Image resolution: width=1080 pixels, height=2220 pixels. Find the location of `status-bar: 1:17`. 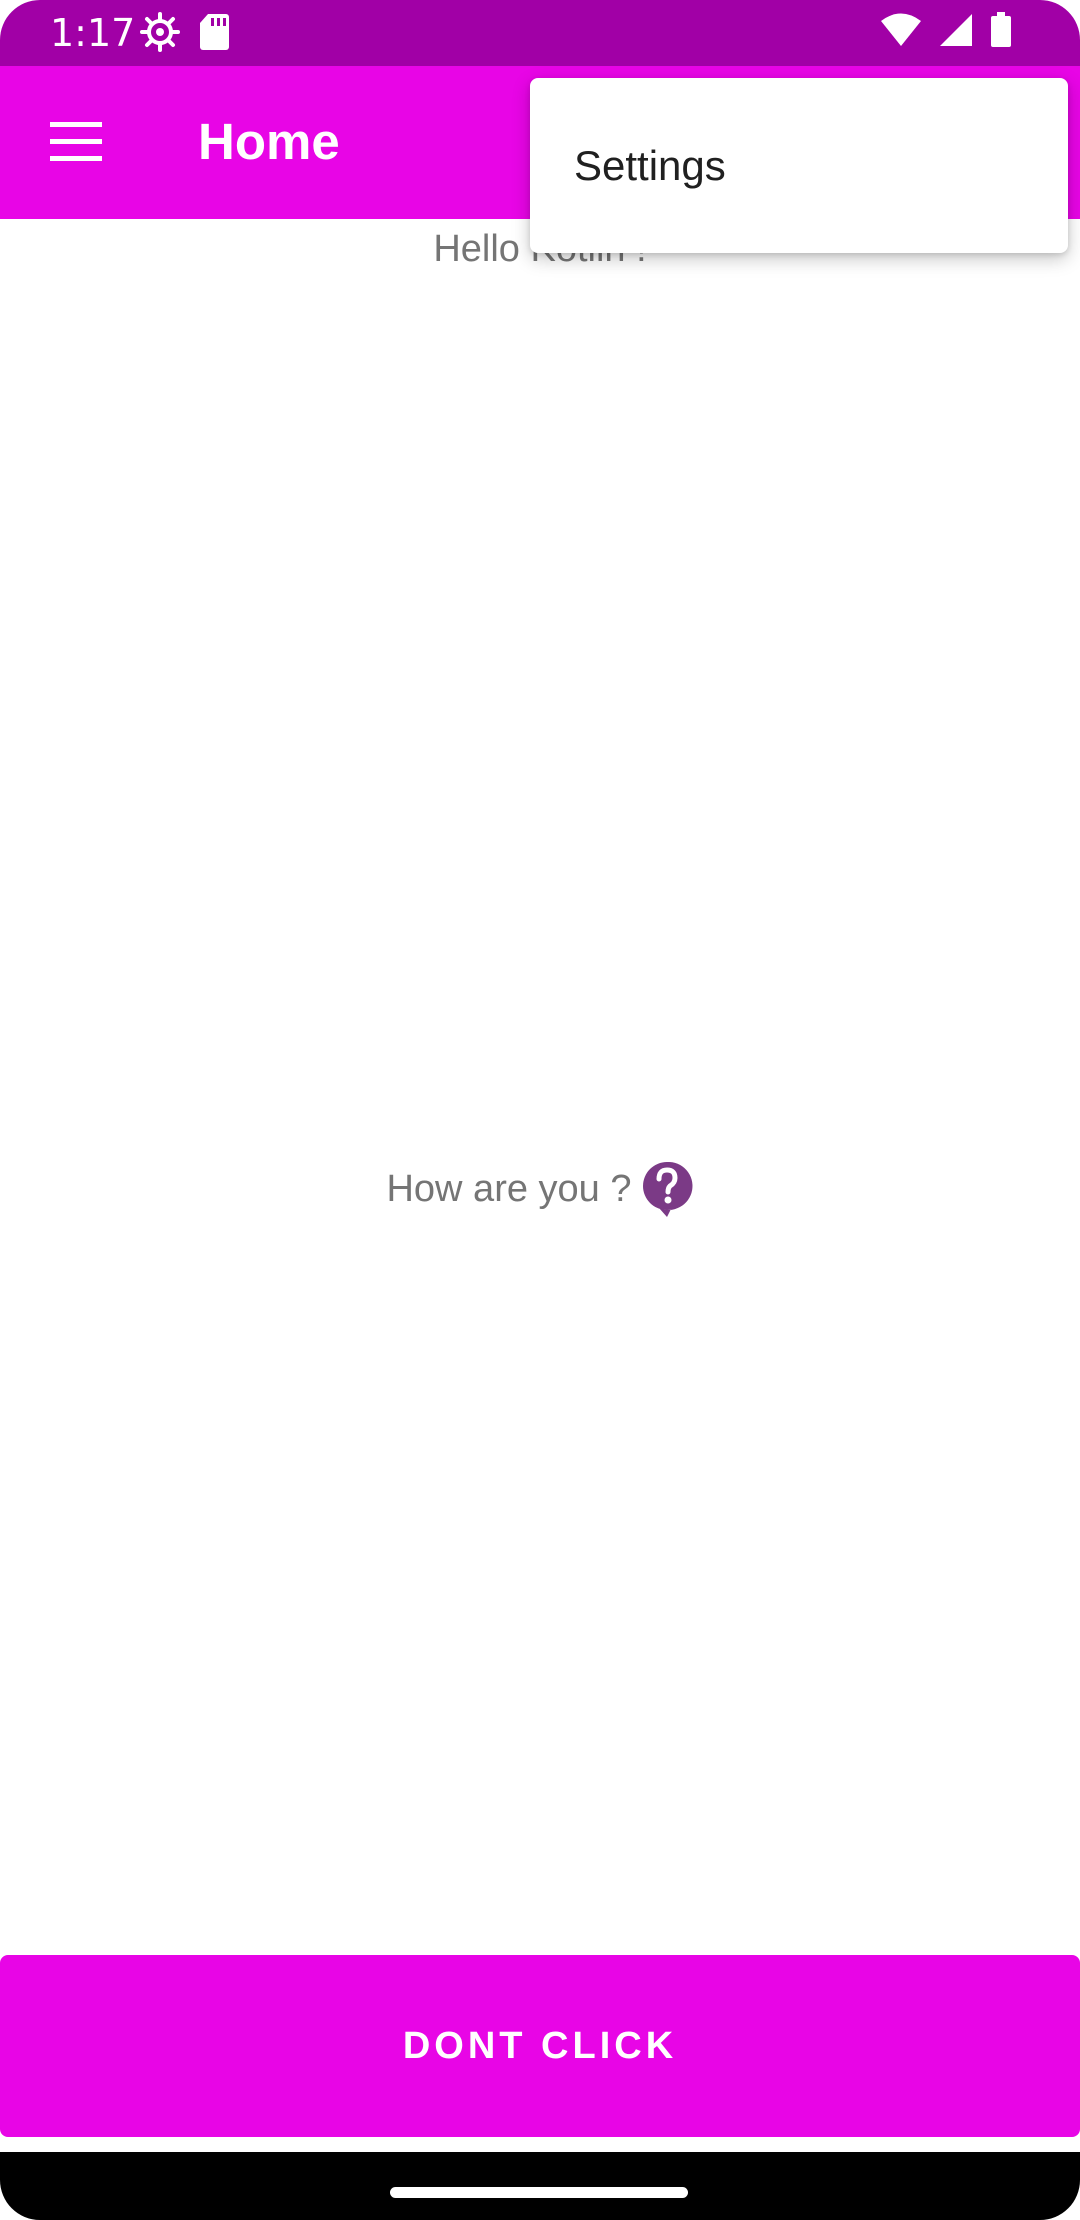

status-bar: 1:17 is located at coordinates (540, 33).